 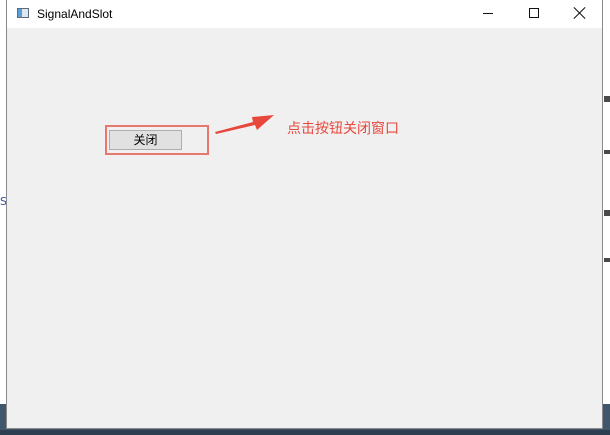 I want to click on close-window-button, so click(x=580, y=14).